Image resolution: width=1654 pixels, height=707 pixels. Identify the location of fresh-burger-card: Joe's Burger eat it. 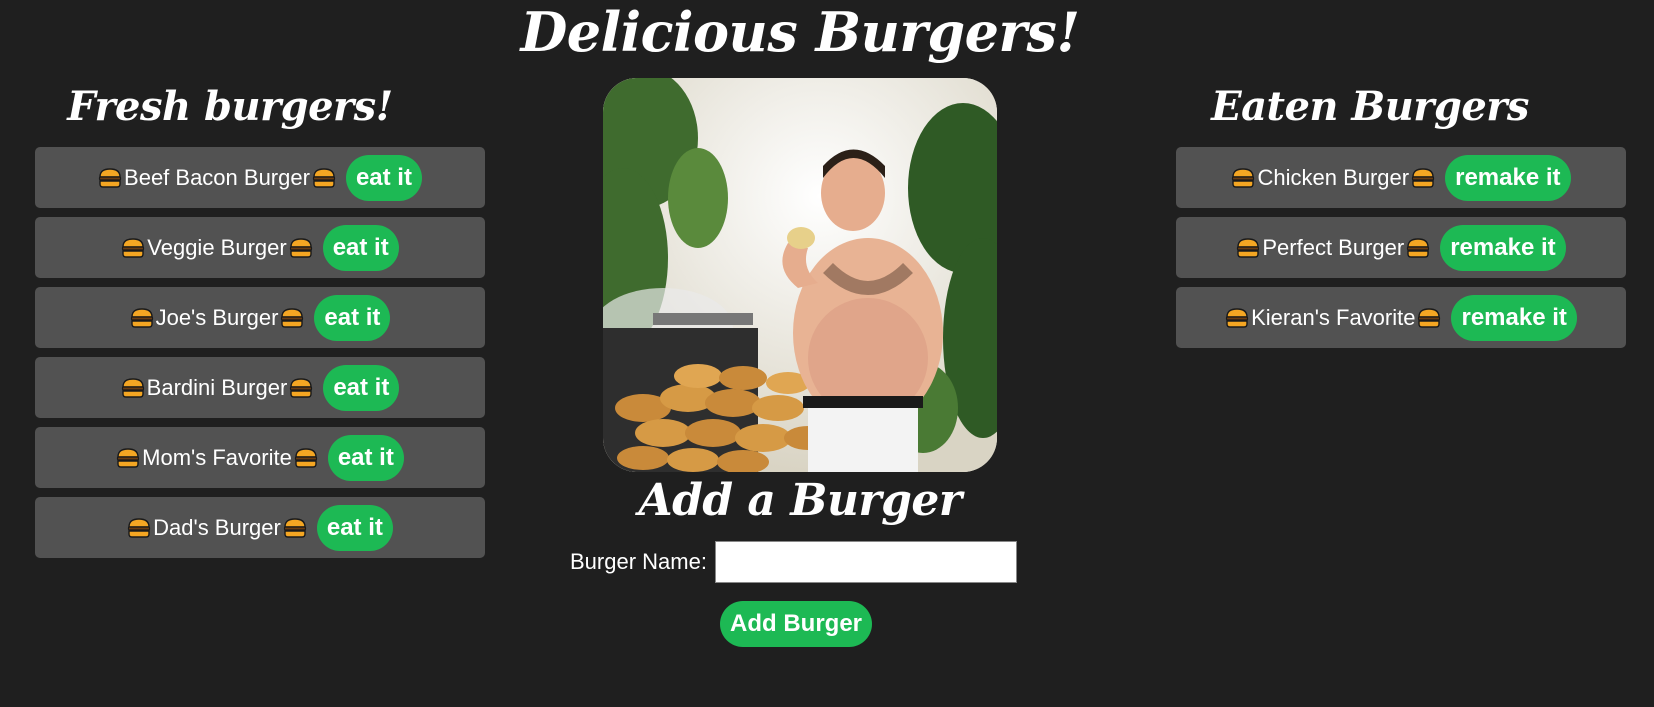
(260, 317).